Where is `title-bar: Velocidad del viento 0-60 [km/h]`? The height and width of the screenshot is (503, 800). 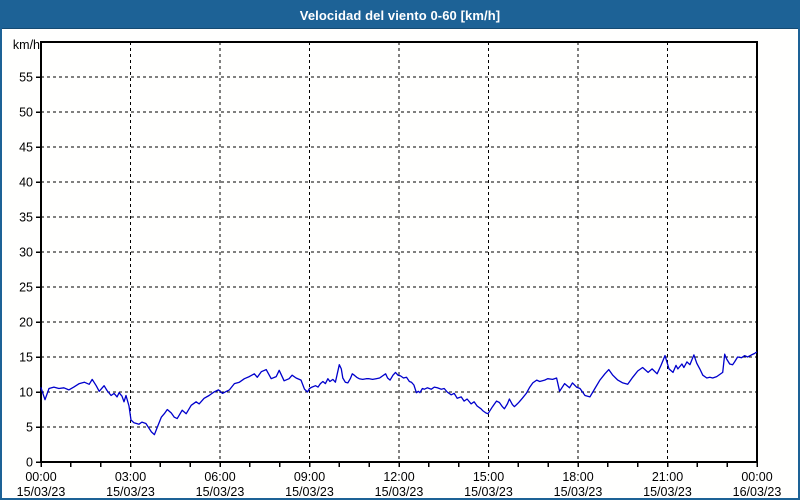 title-bar: Velocidad del viento 0-60 [km/h] is located at coordinates (400, 15).